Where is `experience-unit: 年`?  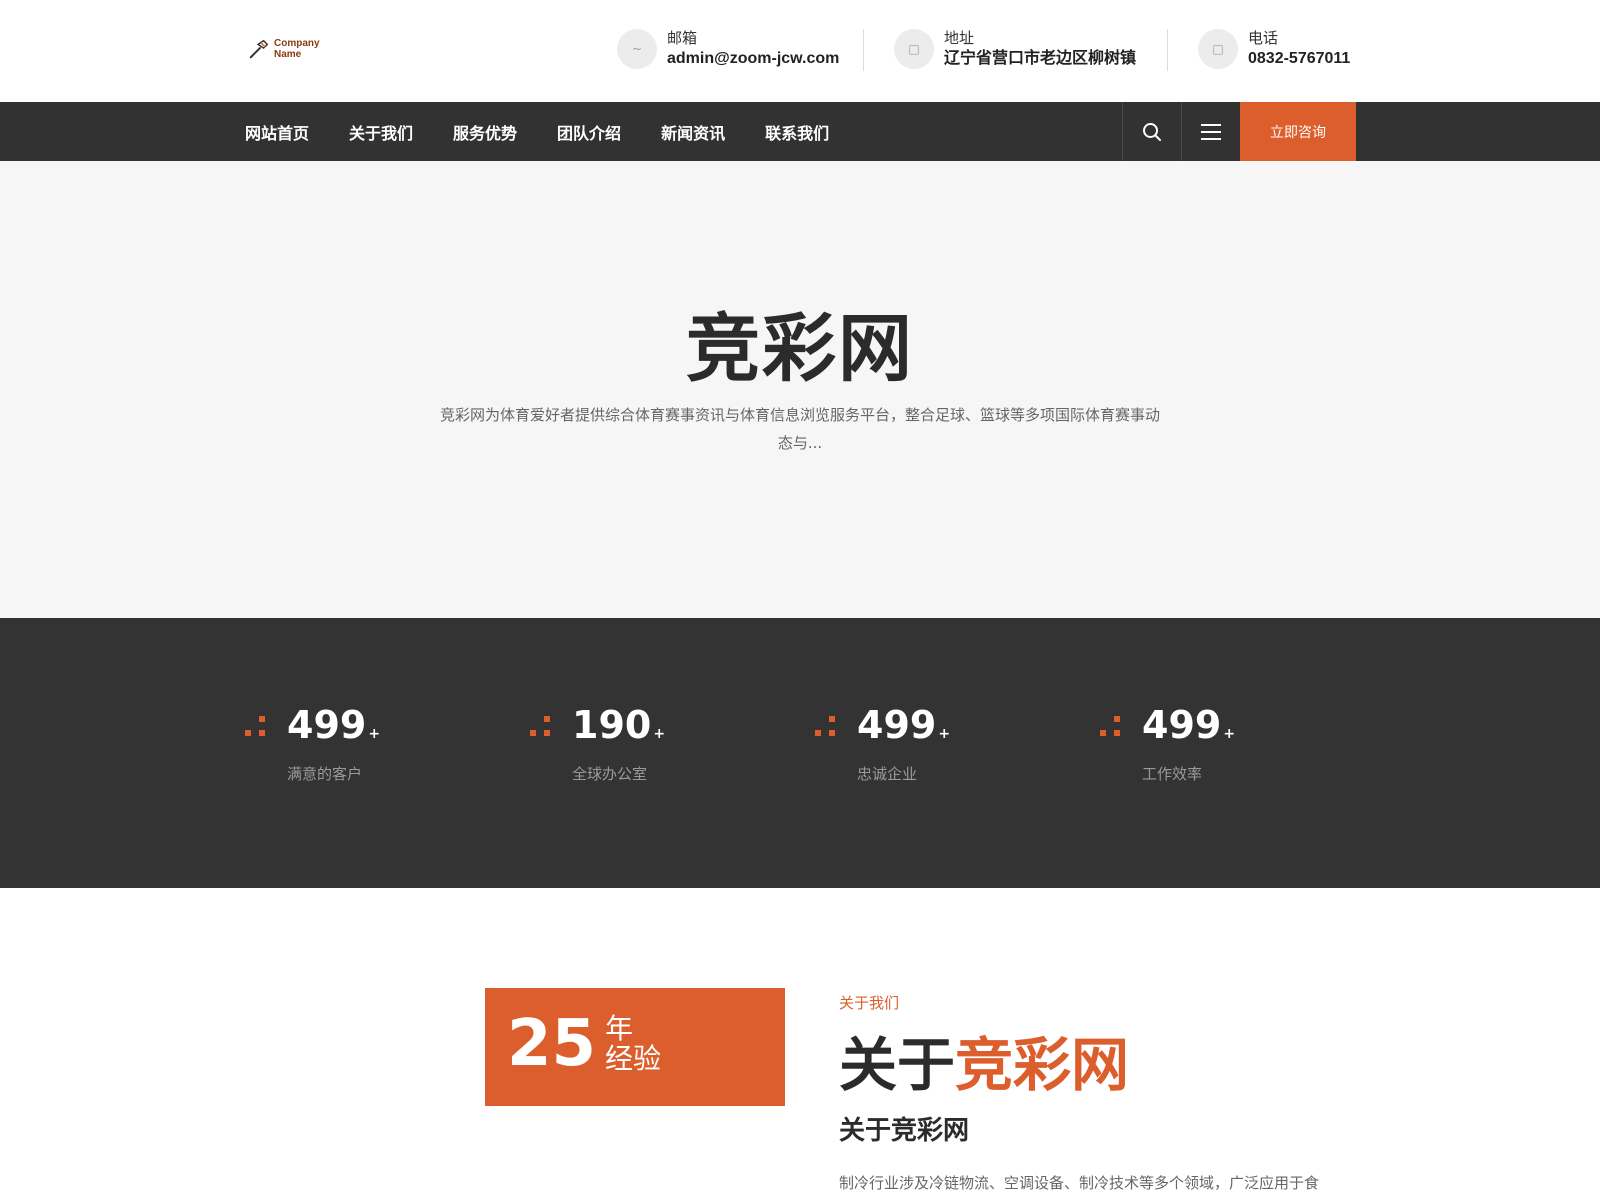
experience-unit: 年 is located at coordinates (619, 1028).